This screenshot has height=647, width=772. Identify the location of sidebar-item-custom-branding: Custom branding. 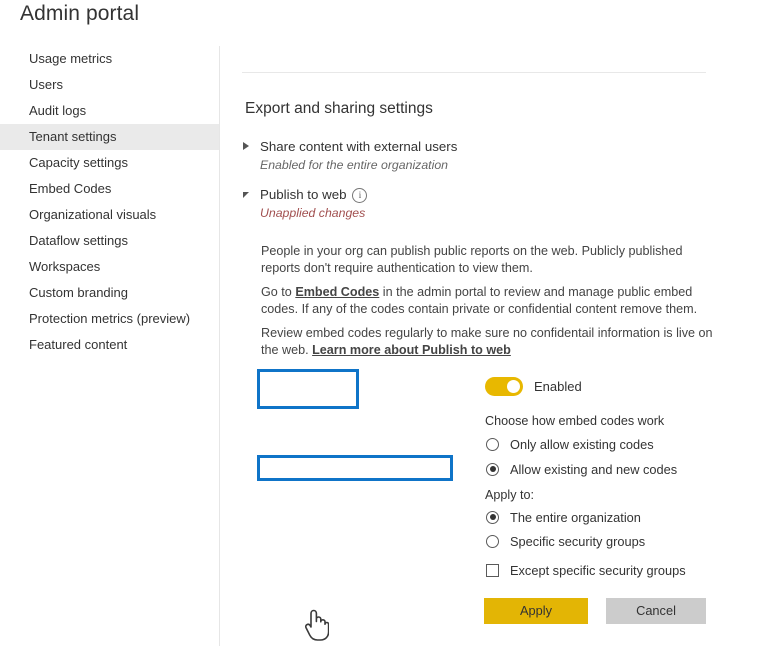
(109, 293).